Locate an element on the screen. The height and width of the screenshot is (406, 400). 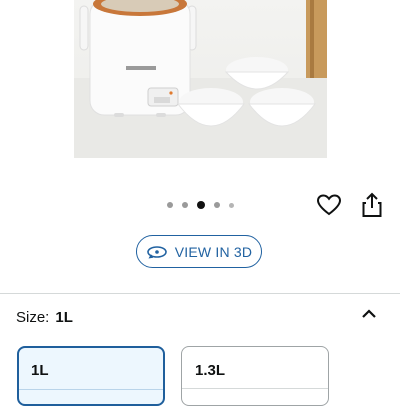
rotate-3d-icon is located at coordinates (156, 252).